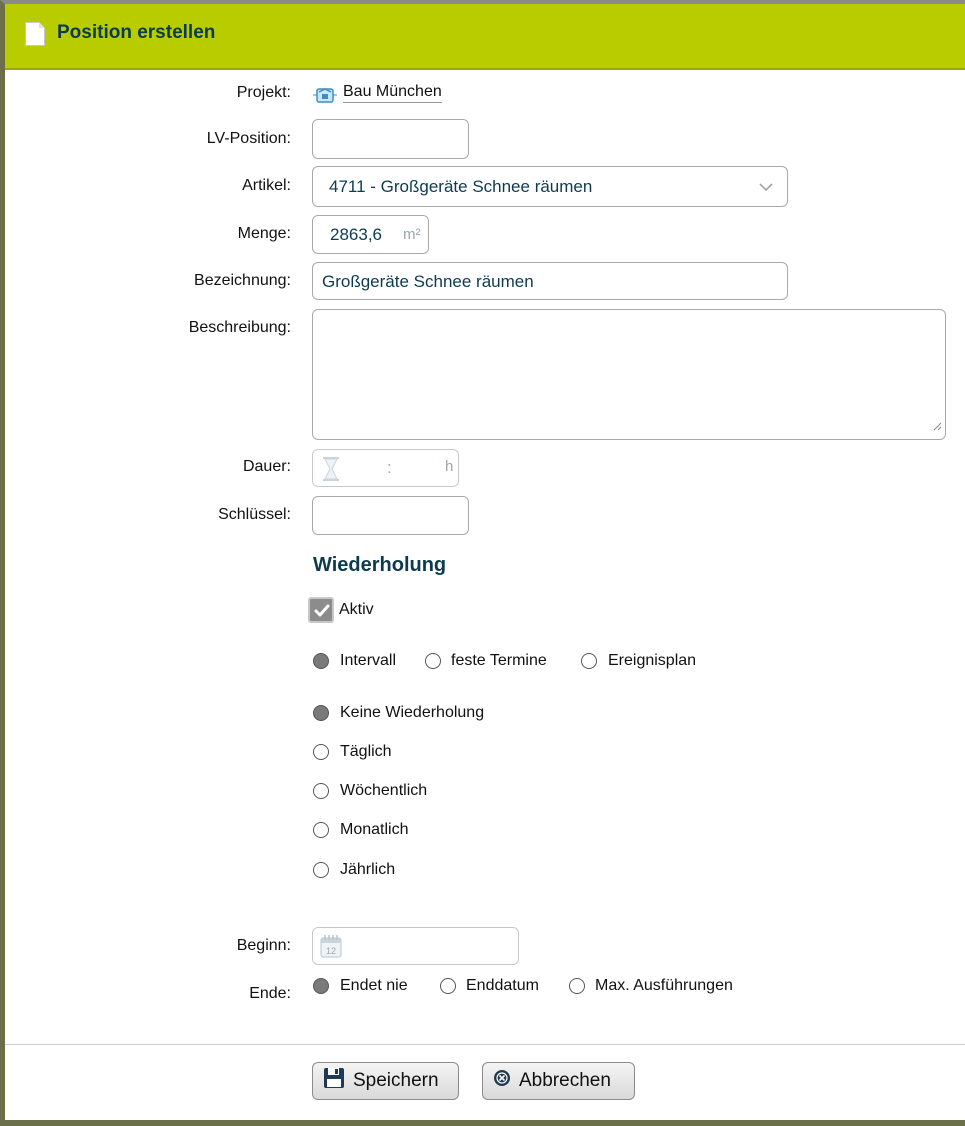 This screenshot has width=965, height=1126. Describe the element at coordinates (368, 869) in the screenshot. I see `radio-jaehrlich-label: Jährlich` at that location.